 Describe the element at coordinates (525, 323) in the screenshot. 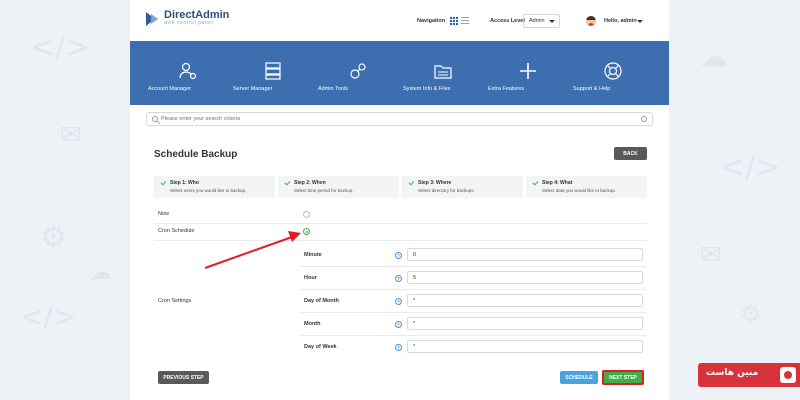

I see `month-field: *` at that location.